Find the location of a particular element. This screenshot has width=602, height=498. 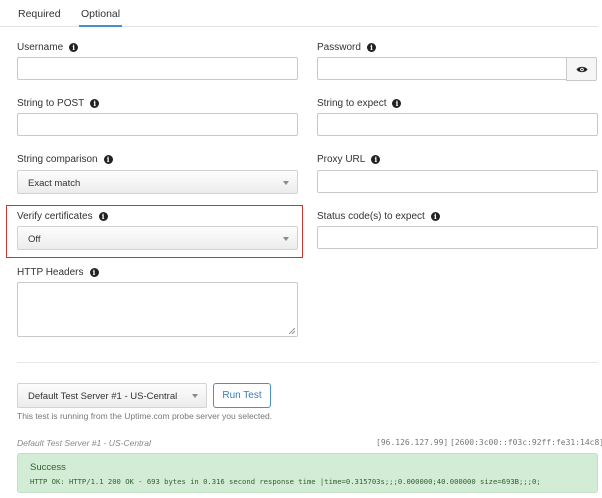

eye-icon is located at coordinates (582, 69).